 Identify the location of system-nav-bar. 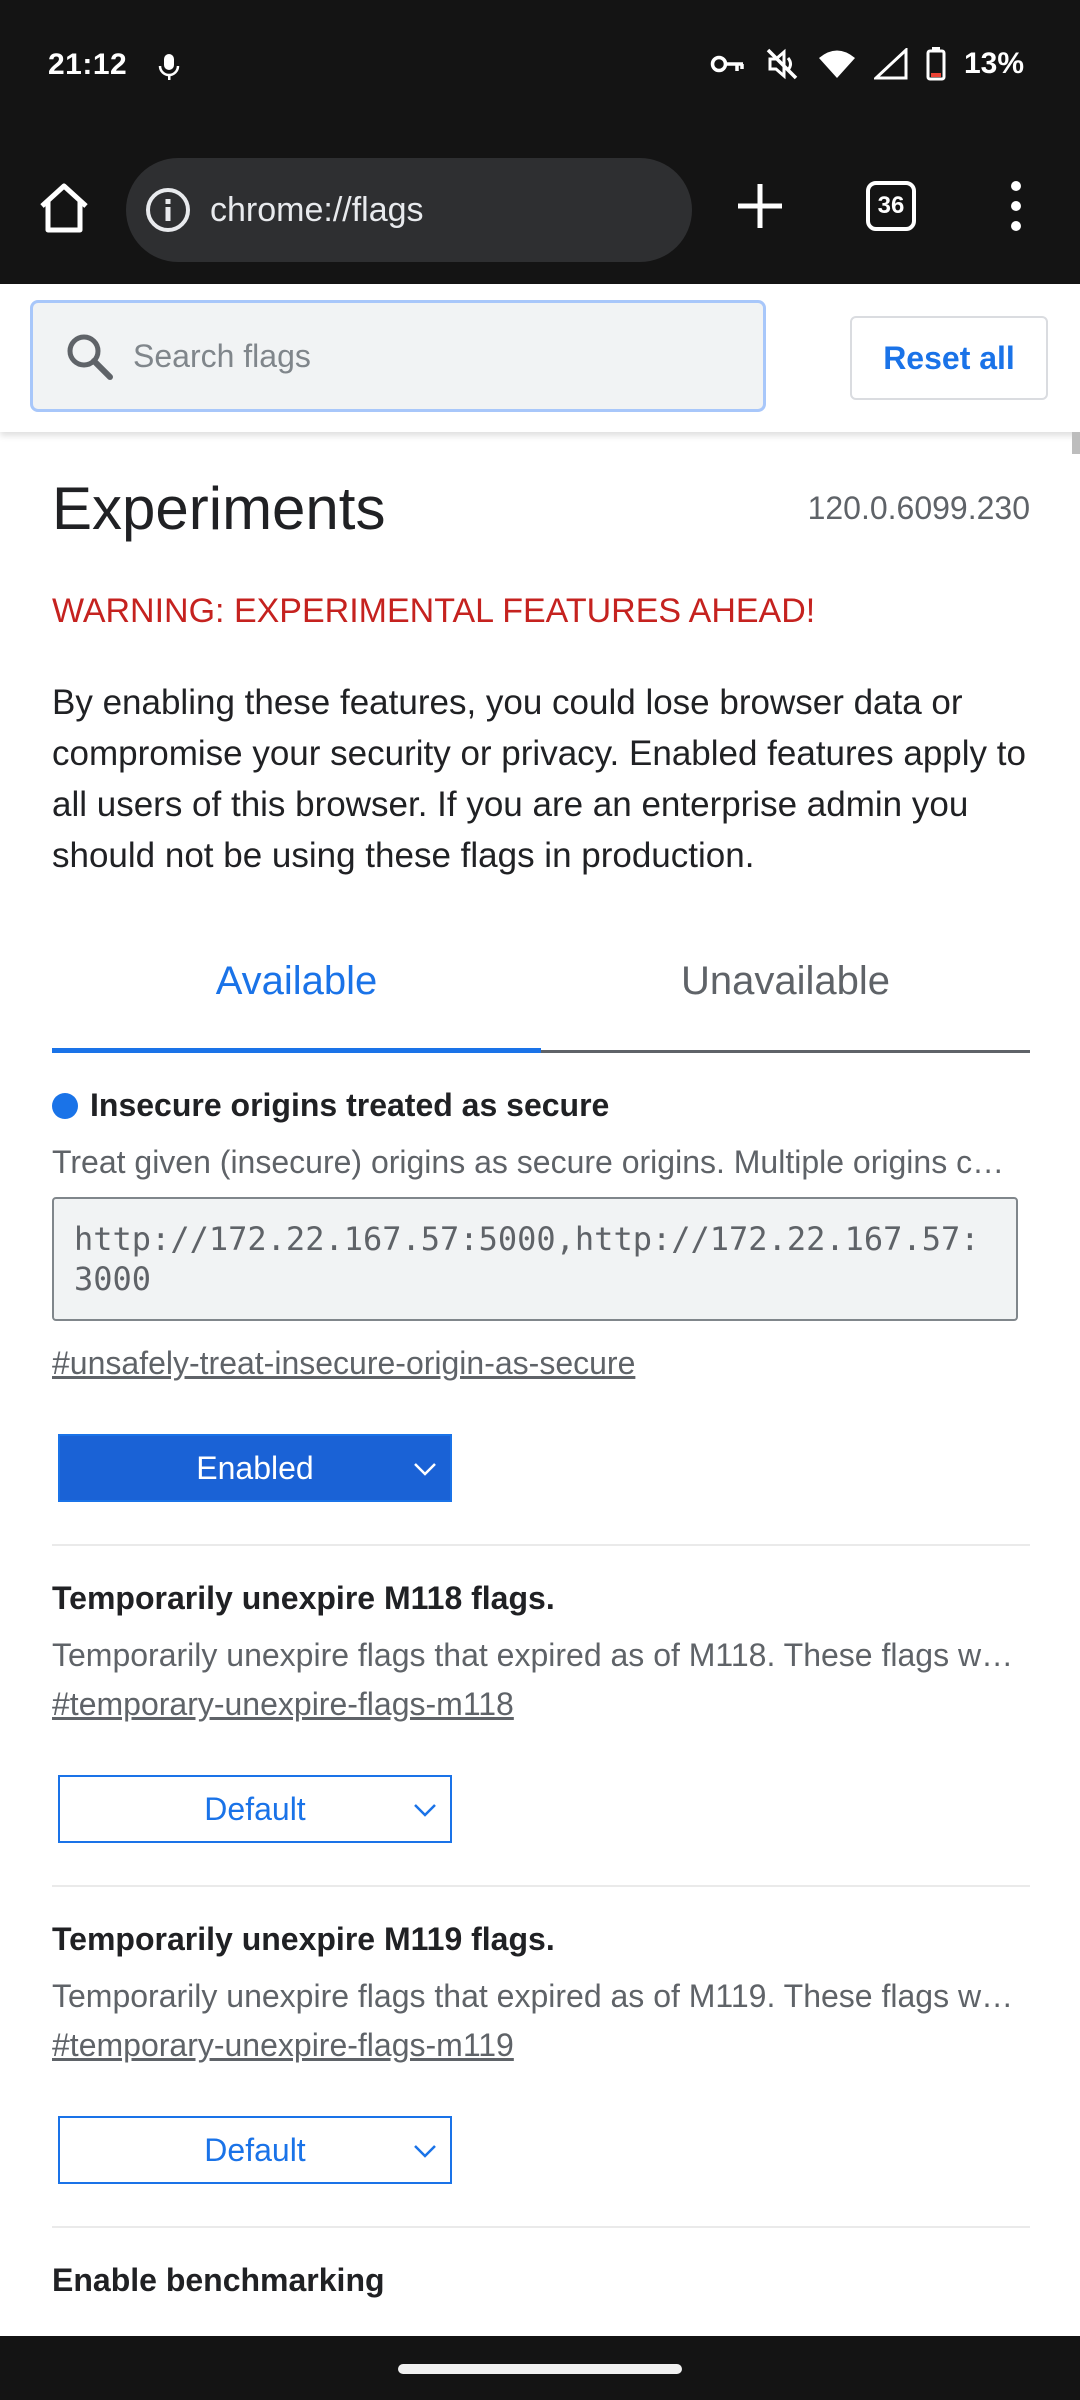
(540, 2368).